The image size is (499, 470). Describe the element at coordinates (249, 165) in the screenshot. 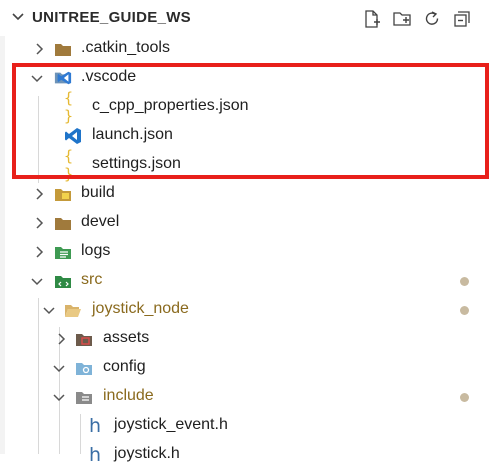

I see `tree-item-settings-json: { } settings.json` at that location.